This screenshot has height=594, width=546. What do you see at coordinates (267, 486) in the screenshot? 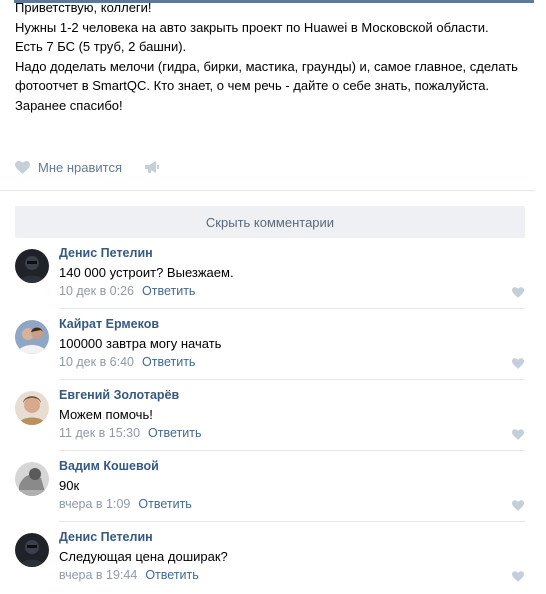
I see `comment: Вадим Кошевой 90к вчера в 1:09 Ответить` at bounding box center [267, 486].